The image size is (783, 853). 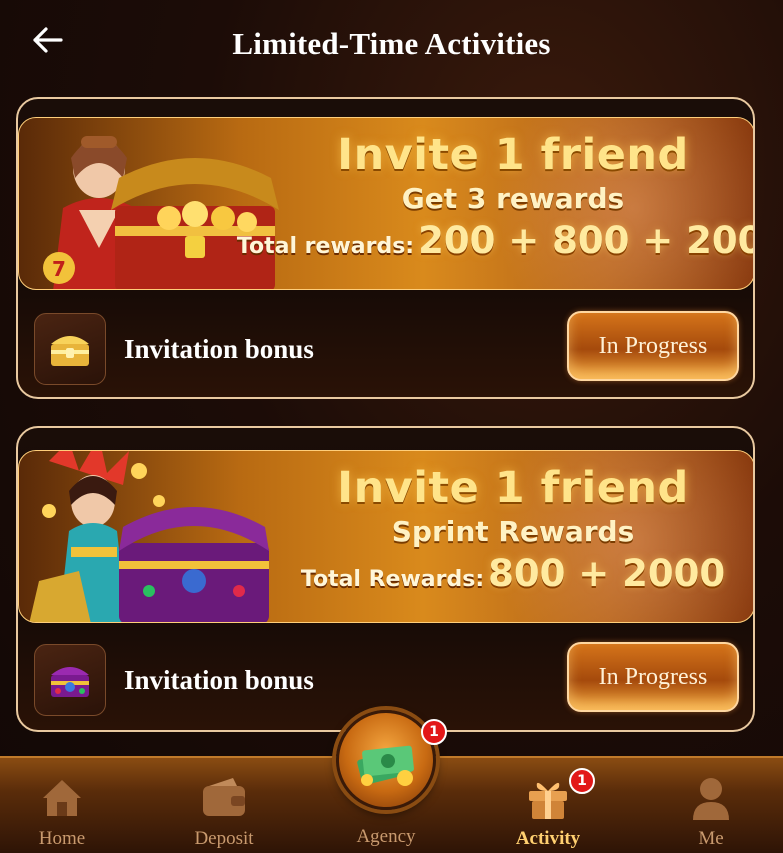 I want to click on banner-total: Total Rewards: 800 + 2000, so click(x=513, y=573).